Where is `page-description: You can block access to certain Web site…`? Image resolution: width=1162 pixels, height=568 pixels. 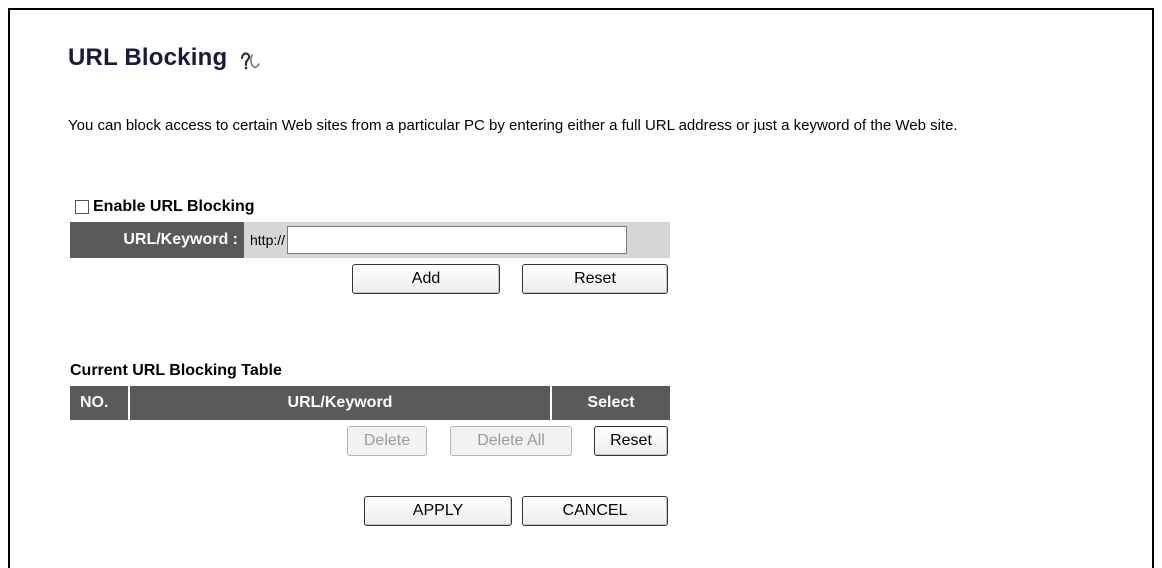 page-description: You can block access to certain Web site… is located at coordinates (513, 125).